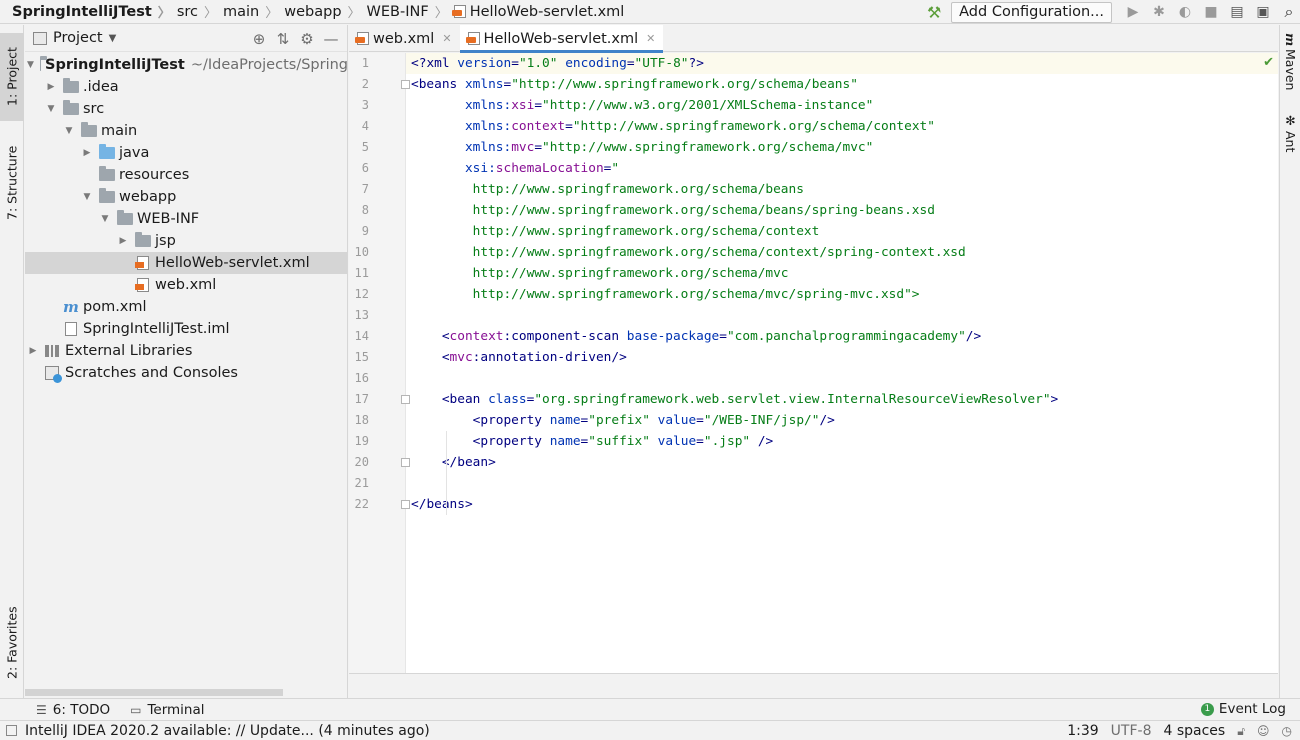 Image resolution: width=1300 pixels, height=740 pixels. I want to click on toggle-tool-windows-icon, so click(11, 730).